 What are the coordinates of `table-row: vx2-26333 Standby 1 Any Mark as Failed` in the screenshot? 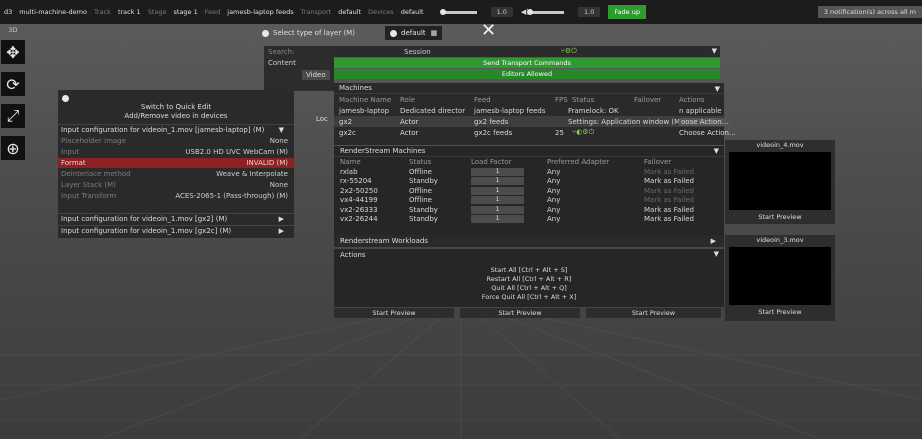 It's located at (529, 210).